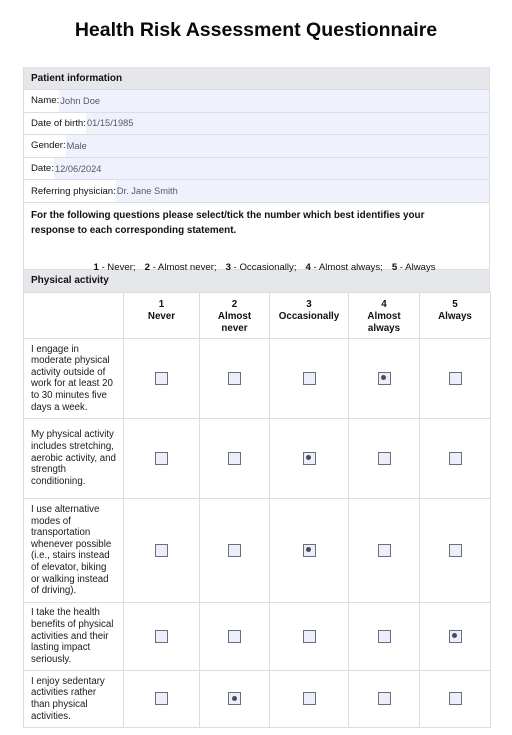 The height and width of the screenshot is (735, 512). What do you see at coordinates (70, 191) in the screenshot?
I see `field-label: Referring physician:` at bounding box center [70, 191].